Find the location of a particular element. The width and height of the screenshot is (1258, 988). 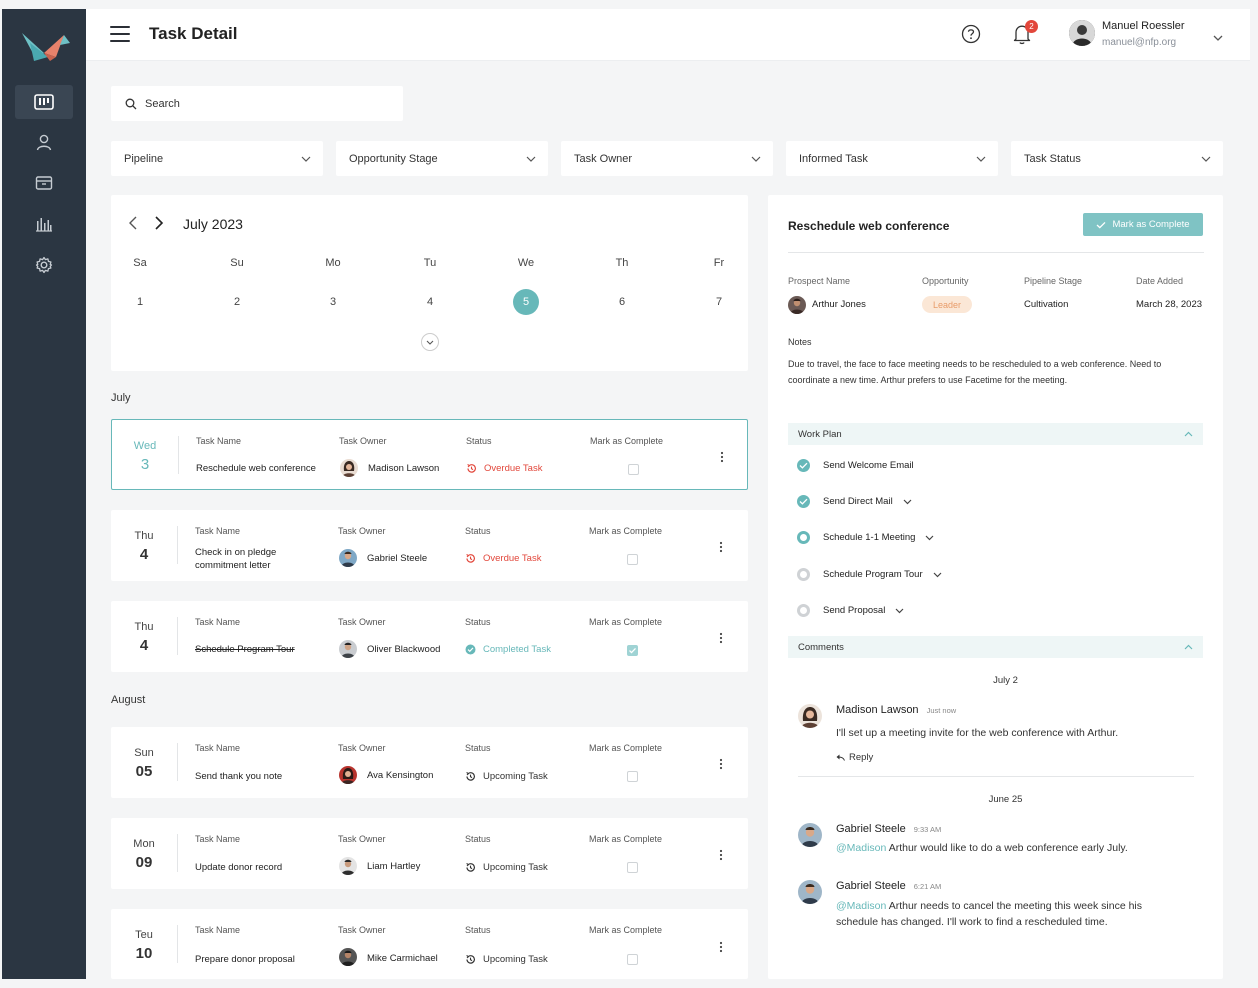

mark-as-complete-button: Mark as Complete is located at coordinates (1143, 224).